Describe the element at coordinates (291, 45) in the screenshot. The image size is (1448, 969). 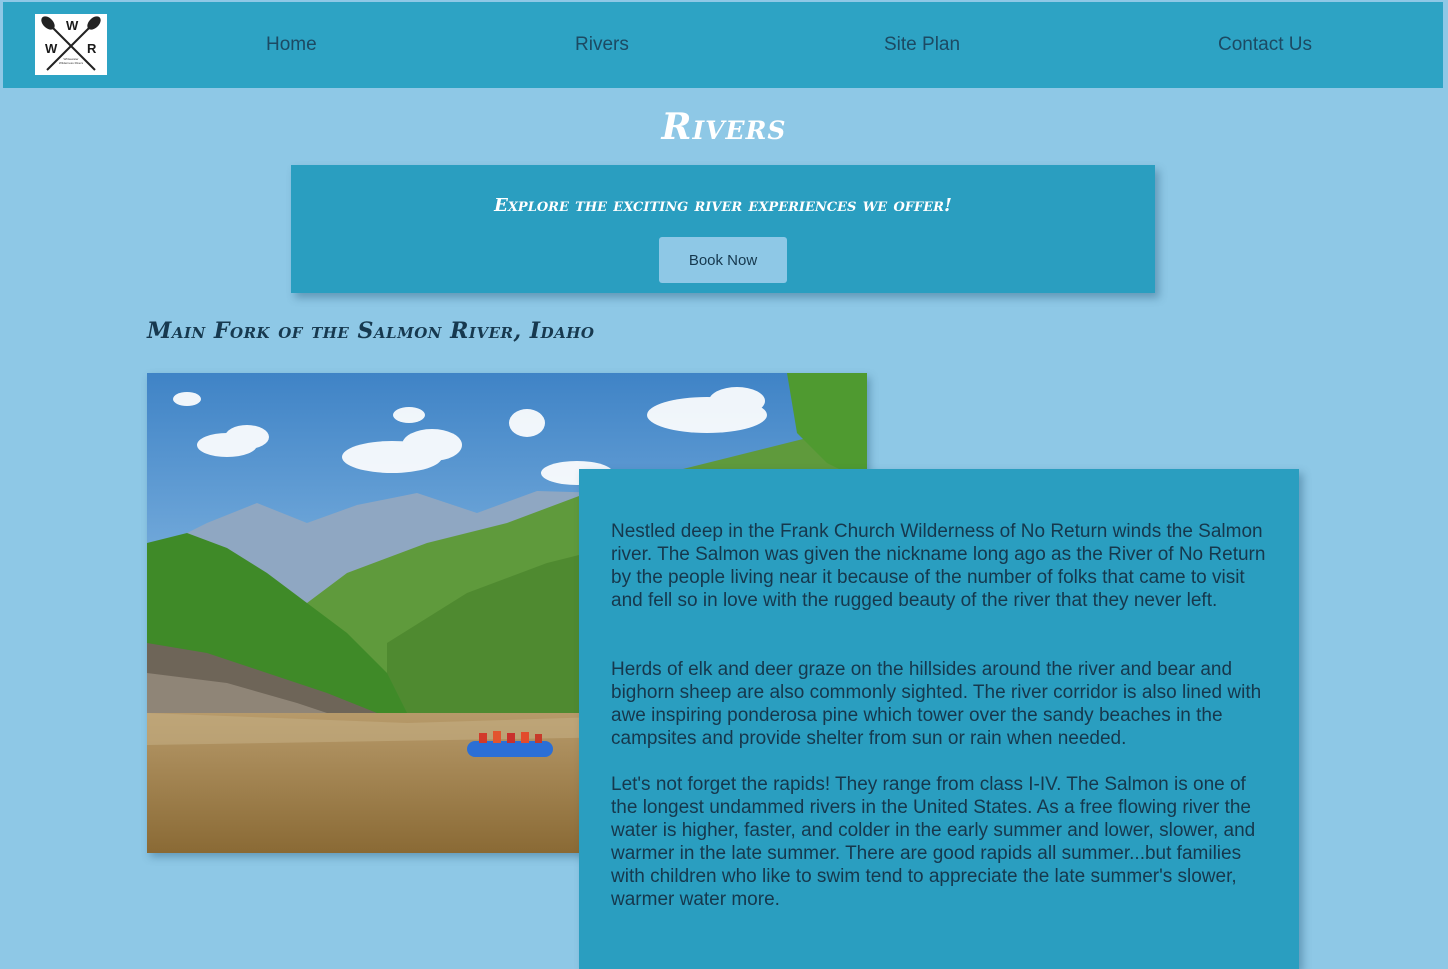
I see `nav-link-home: Home` at that location.